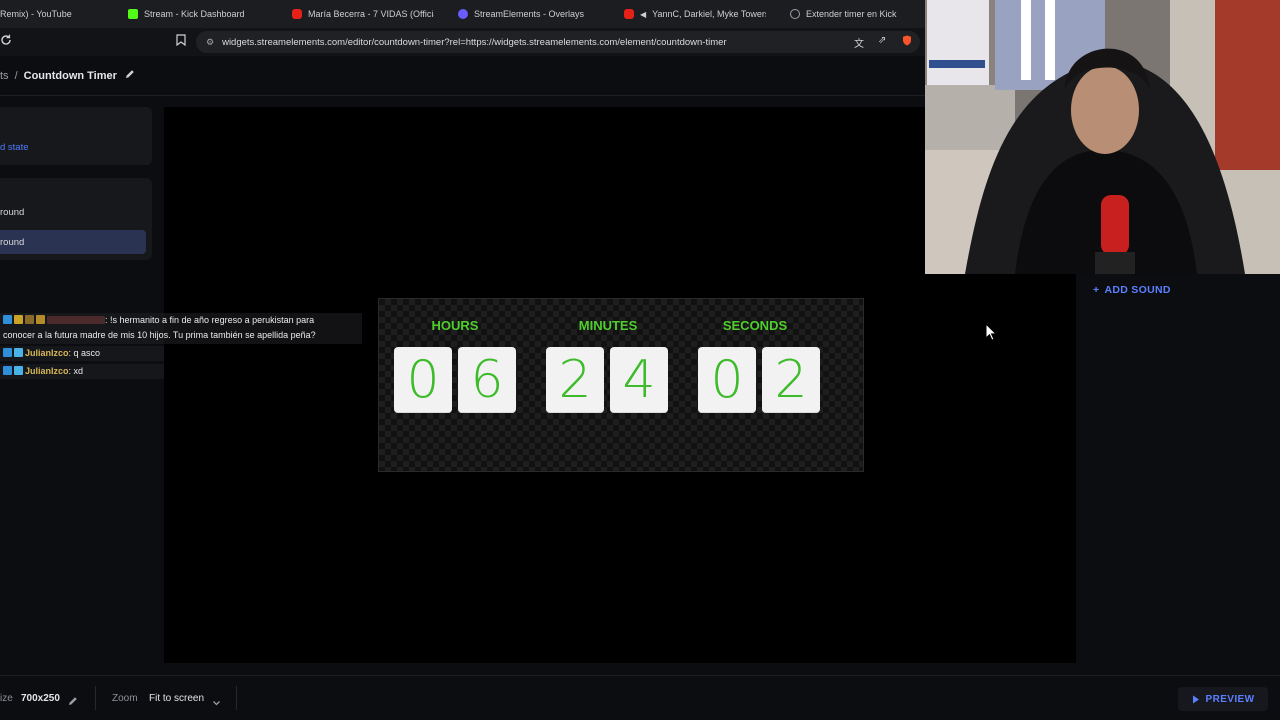 Image resolution: width=1280 pixels, height=720 pixels. Describe the element at coordinates (709, 14) in the screenshot. I see `tab-label: YannC, Darkiel, Myke Towers, El` at that location.